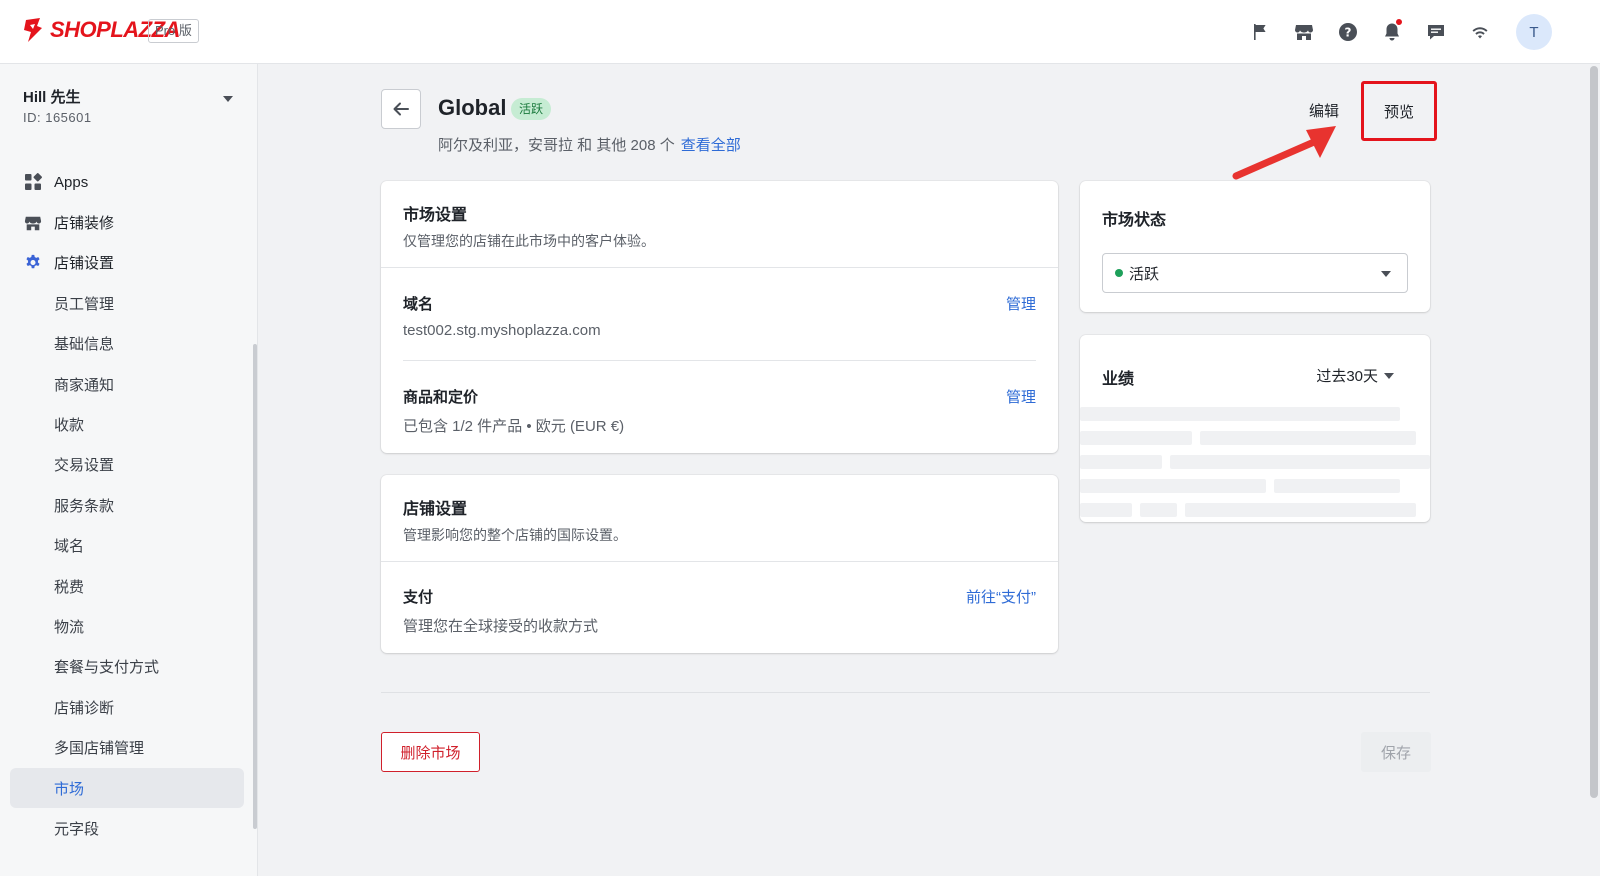  I want to click on page-scrollbar, so click(1594, 432).